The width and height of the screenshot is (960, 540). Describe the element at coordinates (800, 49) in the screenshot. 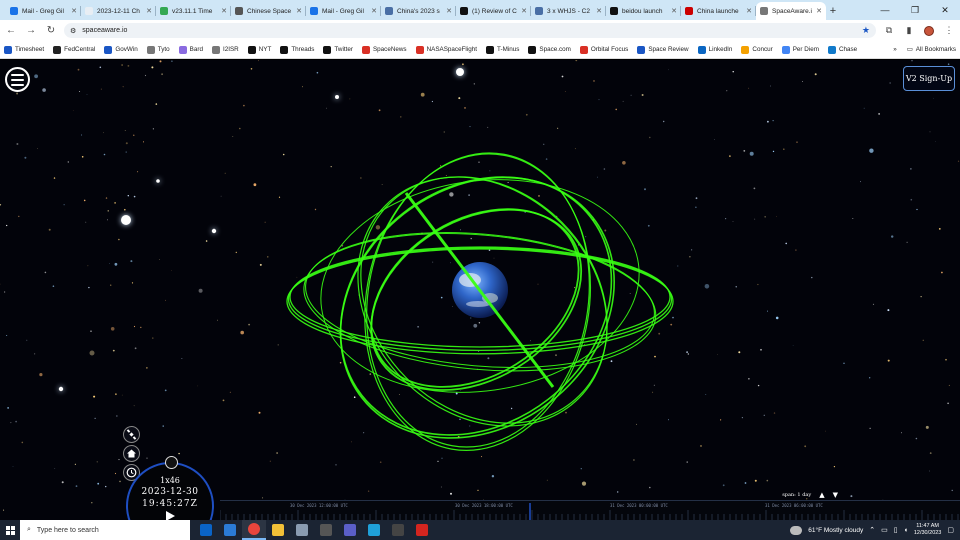

I see `bookmark-item: Per Diem` at that location.